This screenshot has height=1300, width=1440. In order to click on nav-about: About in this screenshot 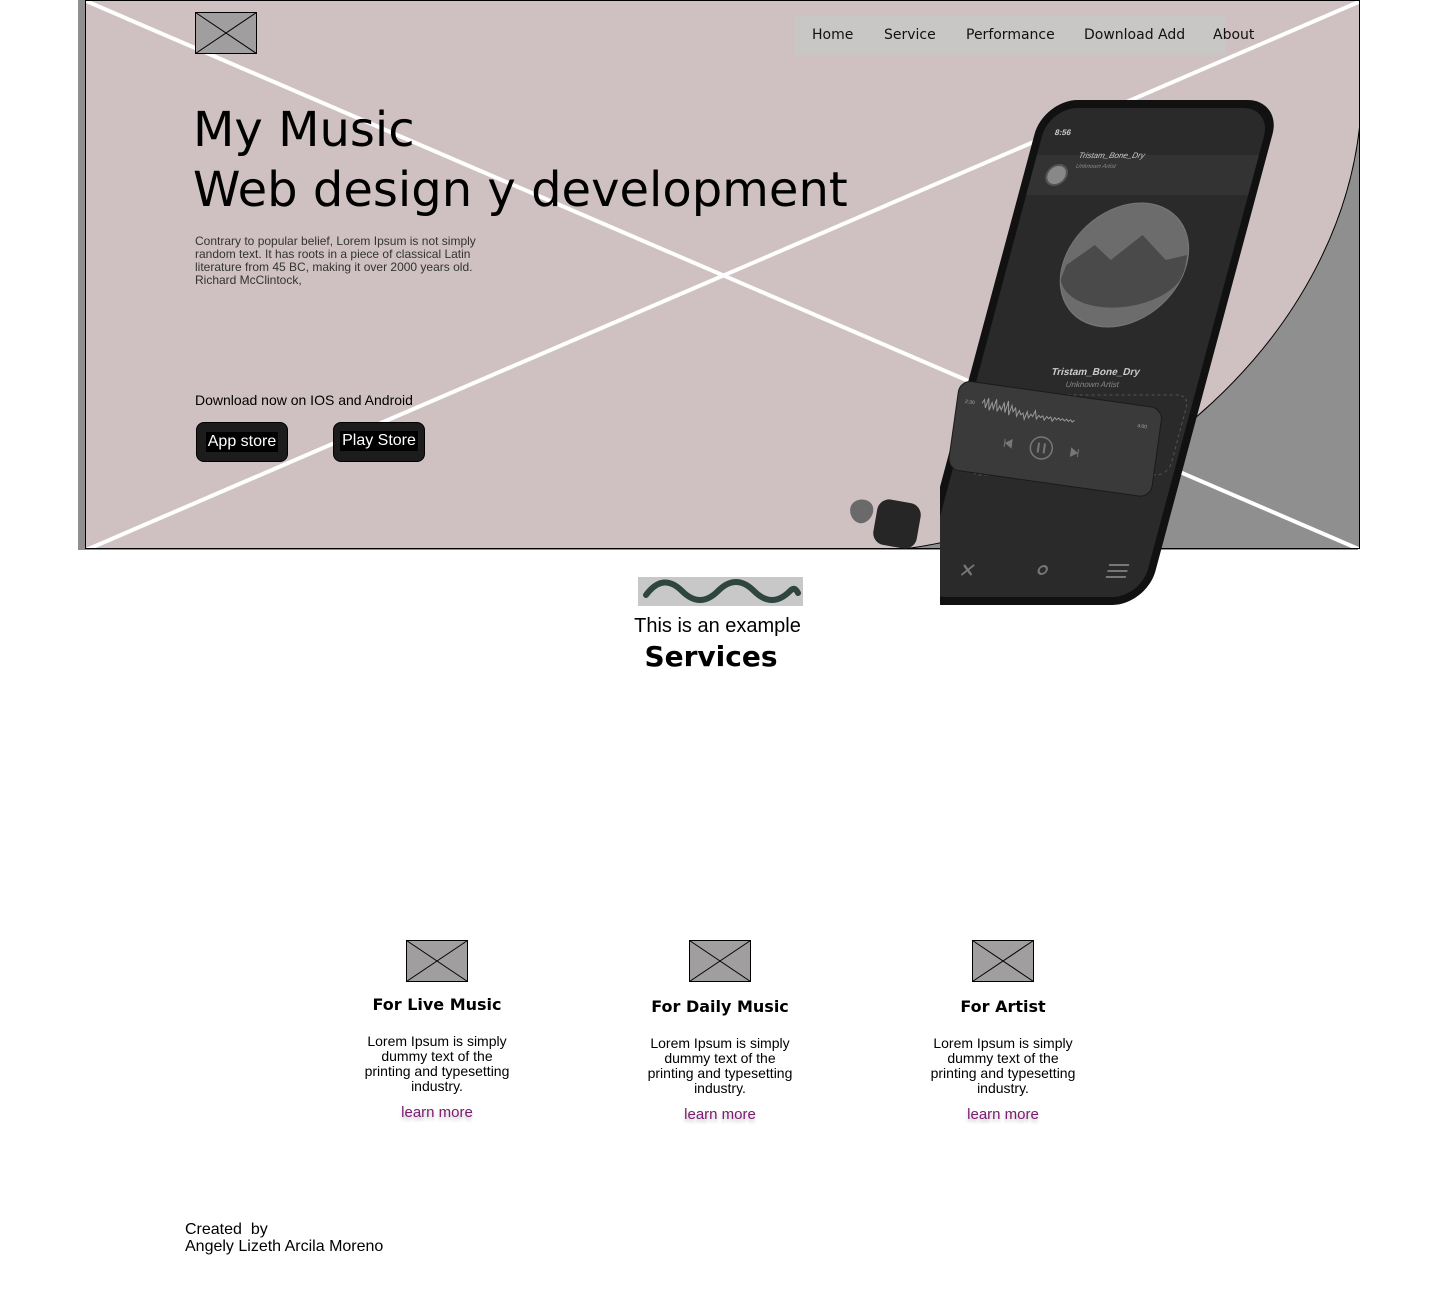, I will do `click(1233, 35)`.